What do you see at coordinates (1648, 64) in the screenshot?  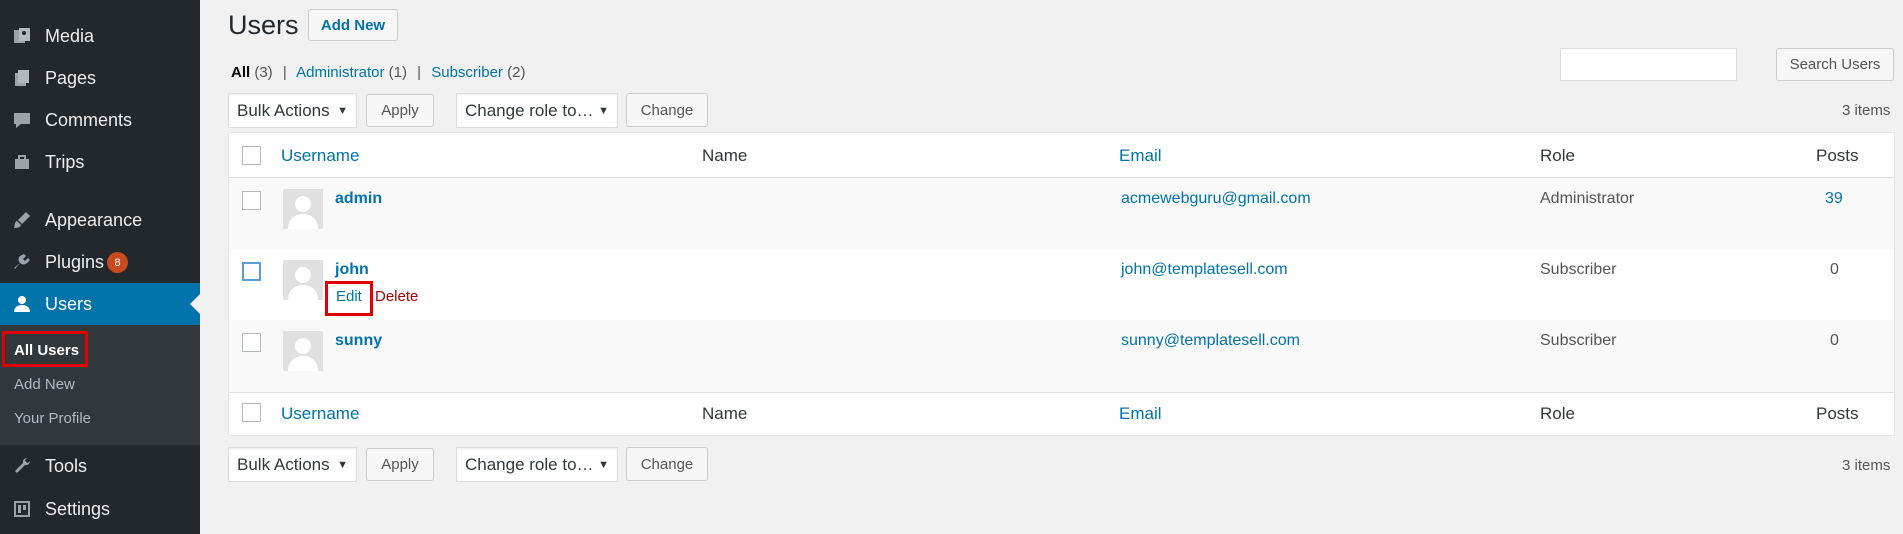 I see `search-users-input` at bounding box center [1648, 64].